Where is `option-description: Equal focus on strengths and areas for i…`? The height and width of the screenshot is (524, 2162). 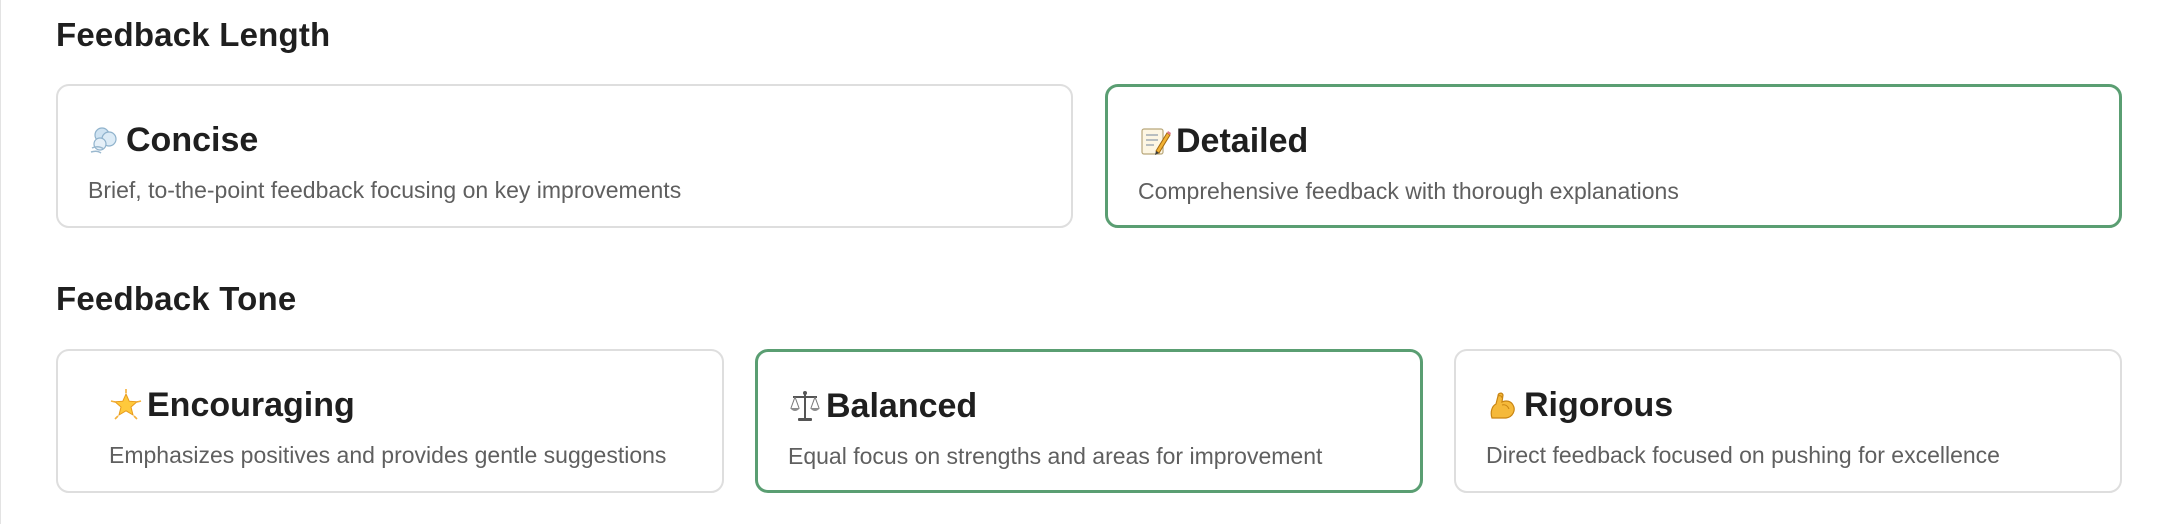
option-description: Equal focus on strengths and areas for i… is located at coordinates (1055, 456).